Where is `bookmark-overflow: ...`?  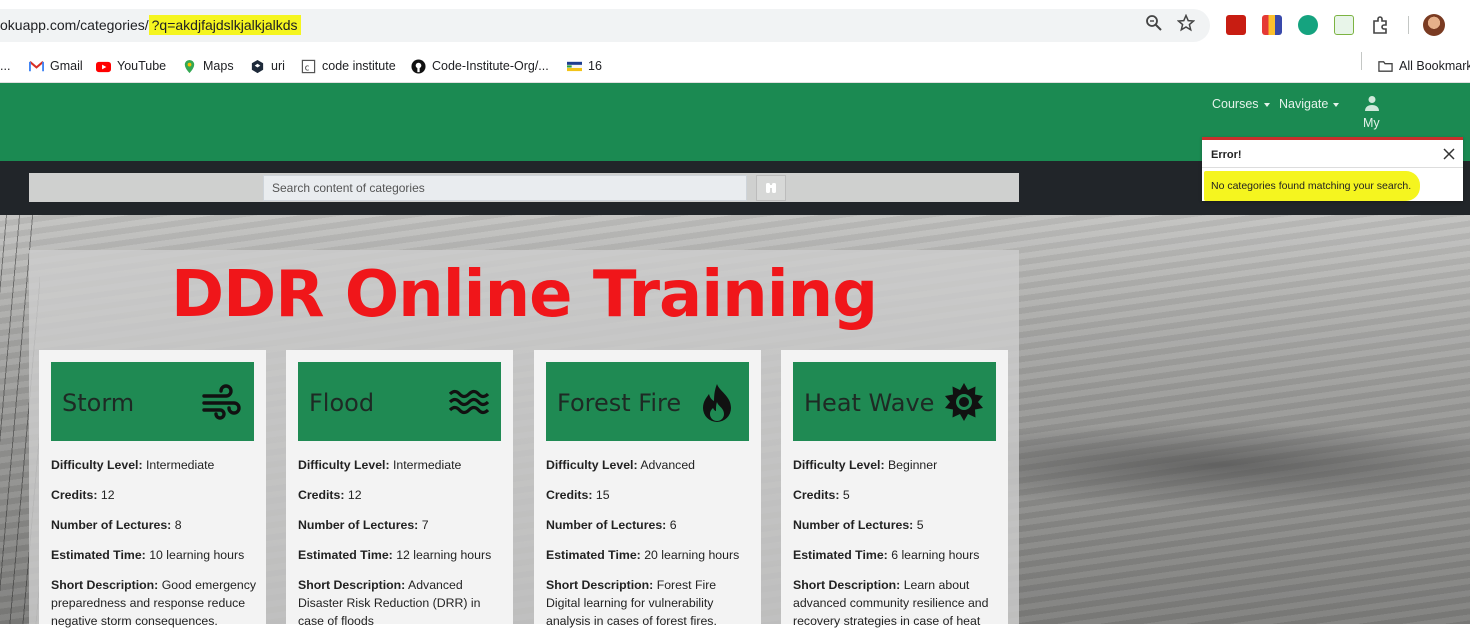
bookmark-overflow: ... is located at coordinates (5, 66).